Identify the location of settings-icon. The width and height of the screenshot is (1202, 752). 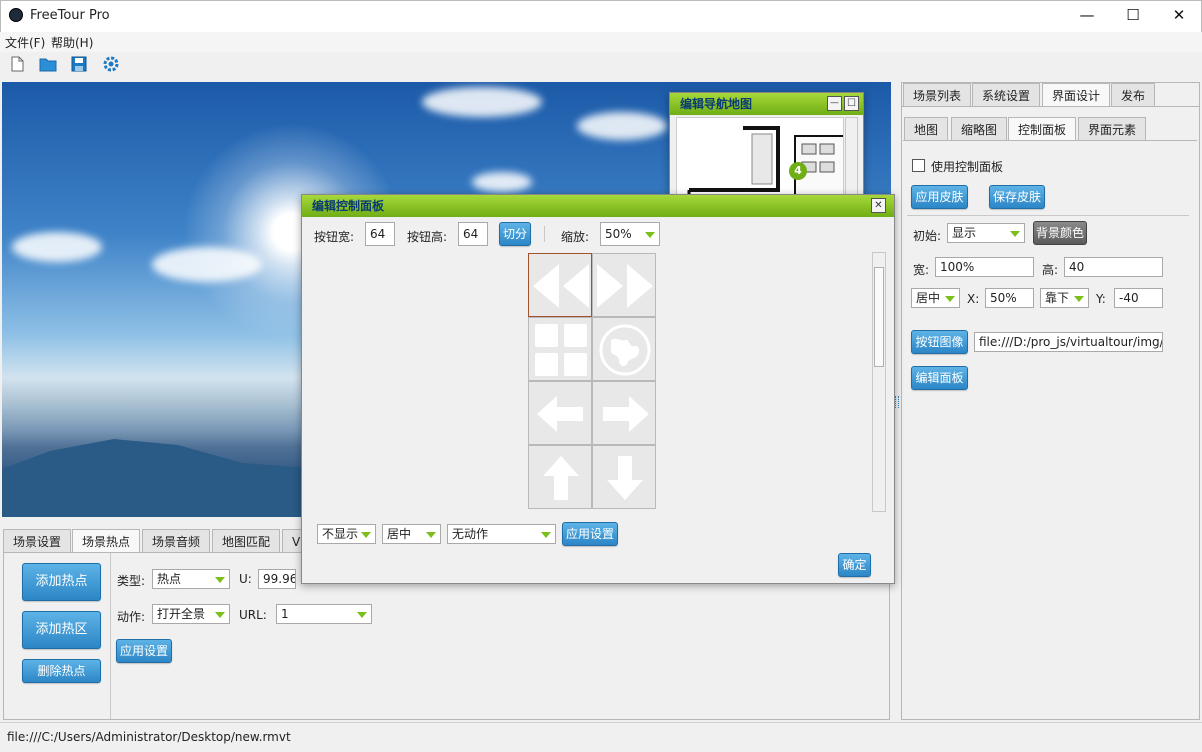
(111, 64).